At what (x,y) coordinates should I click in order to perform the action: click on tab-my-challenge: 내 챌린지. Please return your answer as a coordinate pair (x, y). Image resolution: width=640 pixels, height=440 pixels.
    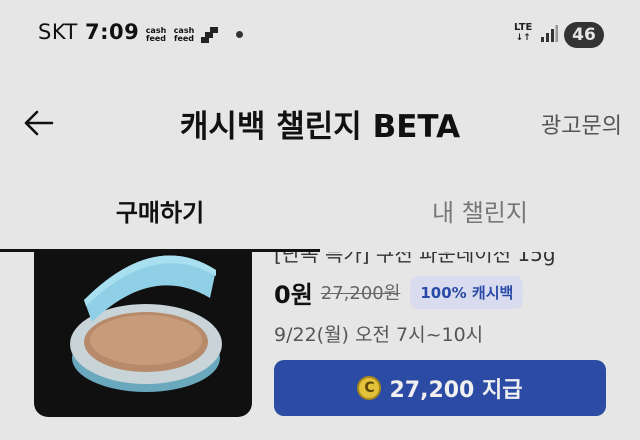
    Looking at the image, I should click on (480, 210).